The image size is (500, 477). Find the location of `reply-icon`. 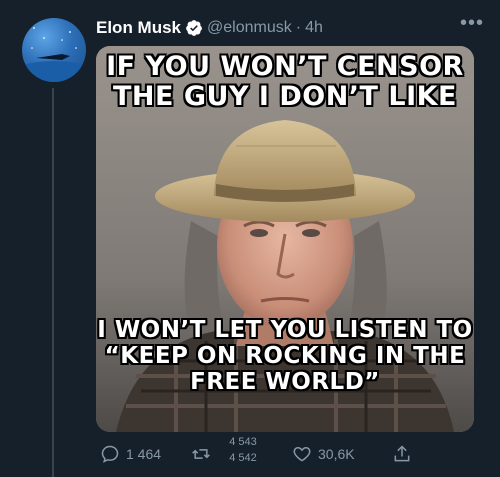

reply-icon is located at coordinates (110, 454).